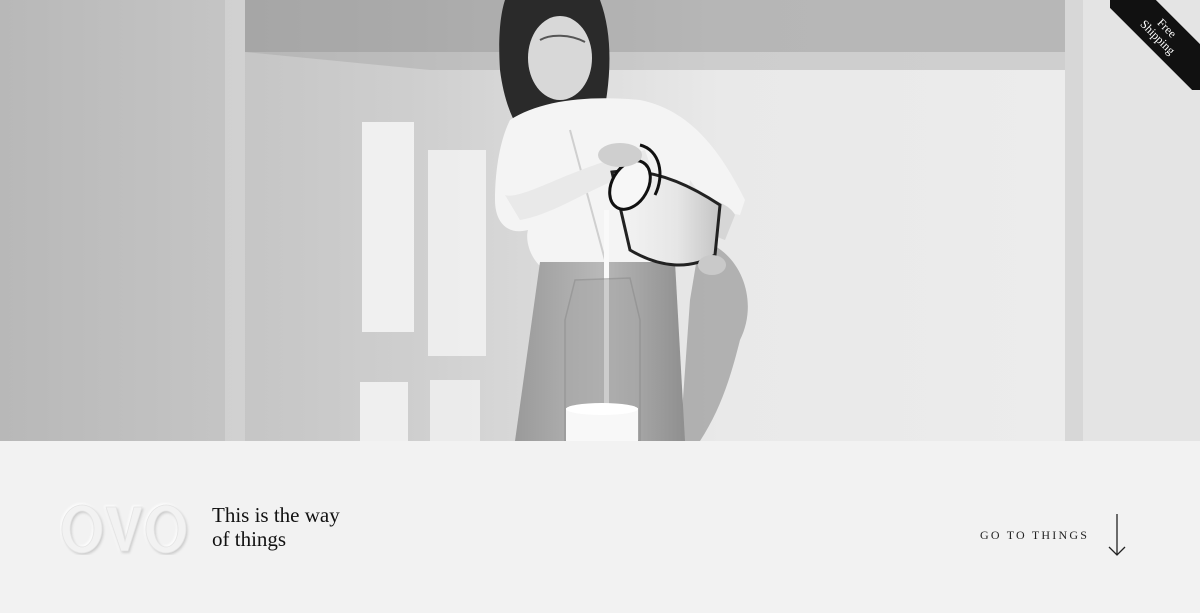 Image resolution: width=1200 pixels, height=613 pixels. What do you see at coordinates (276, 515) in the screenshot?
I see `tagline-line-1: This is the way` at bounding box center [276, 515].